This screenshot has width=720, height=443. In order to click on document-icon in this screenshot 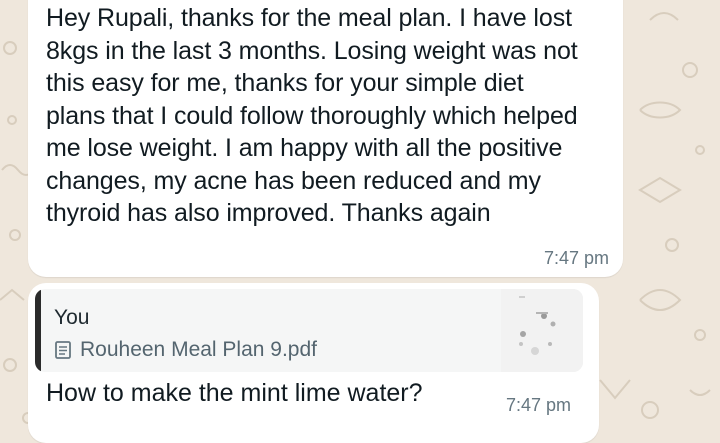, I will do `click(63, 350)`.